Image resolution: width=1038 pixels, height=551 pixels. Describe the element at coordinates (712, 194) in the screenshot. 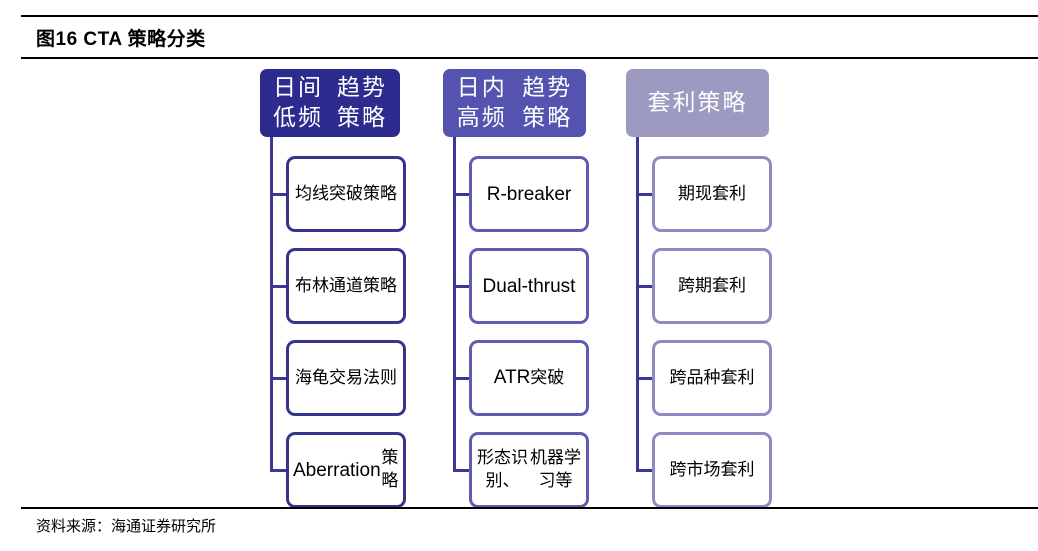

I see `strategy-node: 期现套利` at that location.